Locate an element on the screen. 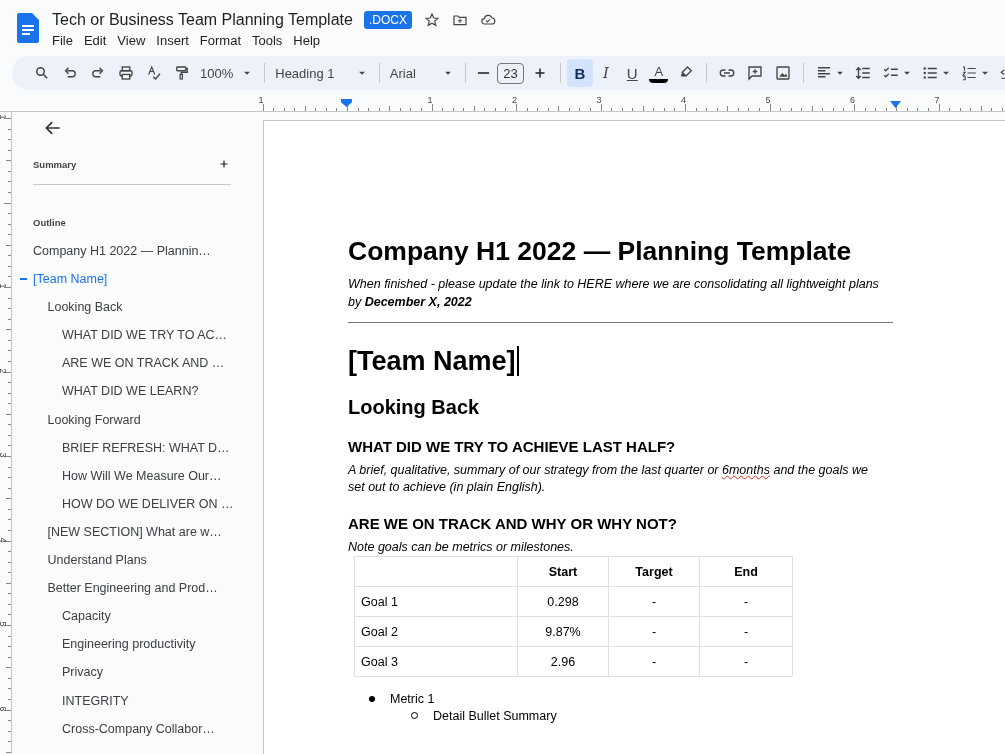 This screenshot has width=1005, height=754. outline-item: WHAT DID WE LEARN? is located at coordinates (137, 395).